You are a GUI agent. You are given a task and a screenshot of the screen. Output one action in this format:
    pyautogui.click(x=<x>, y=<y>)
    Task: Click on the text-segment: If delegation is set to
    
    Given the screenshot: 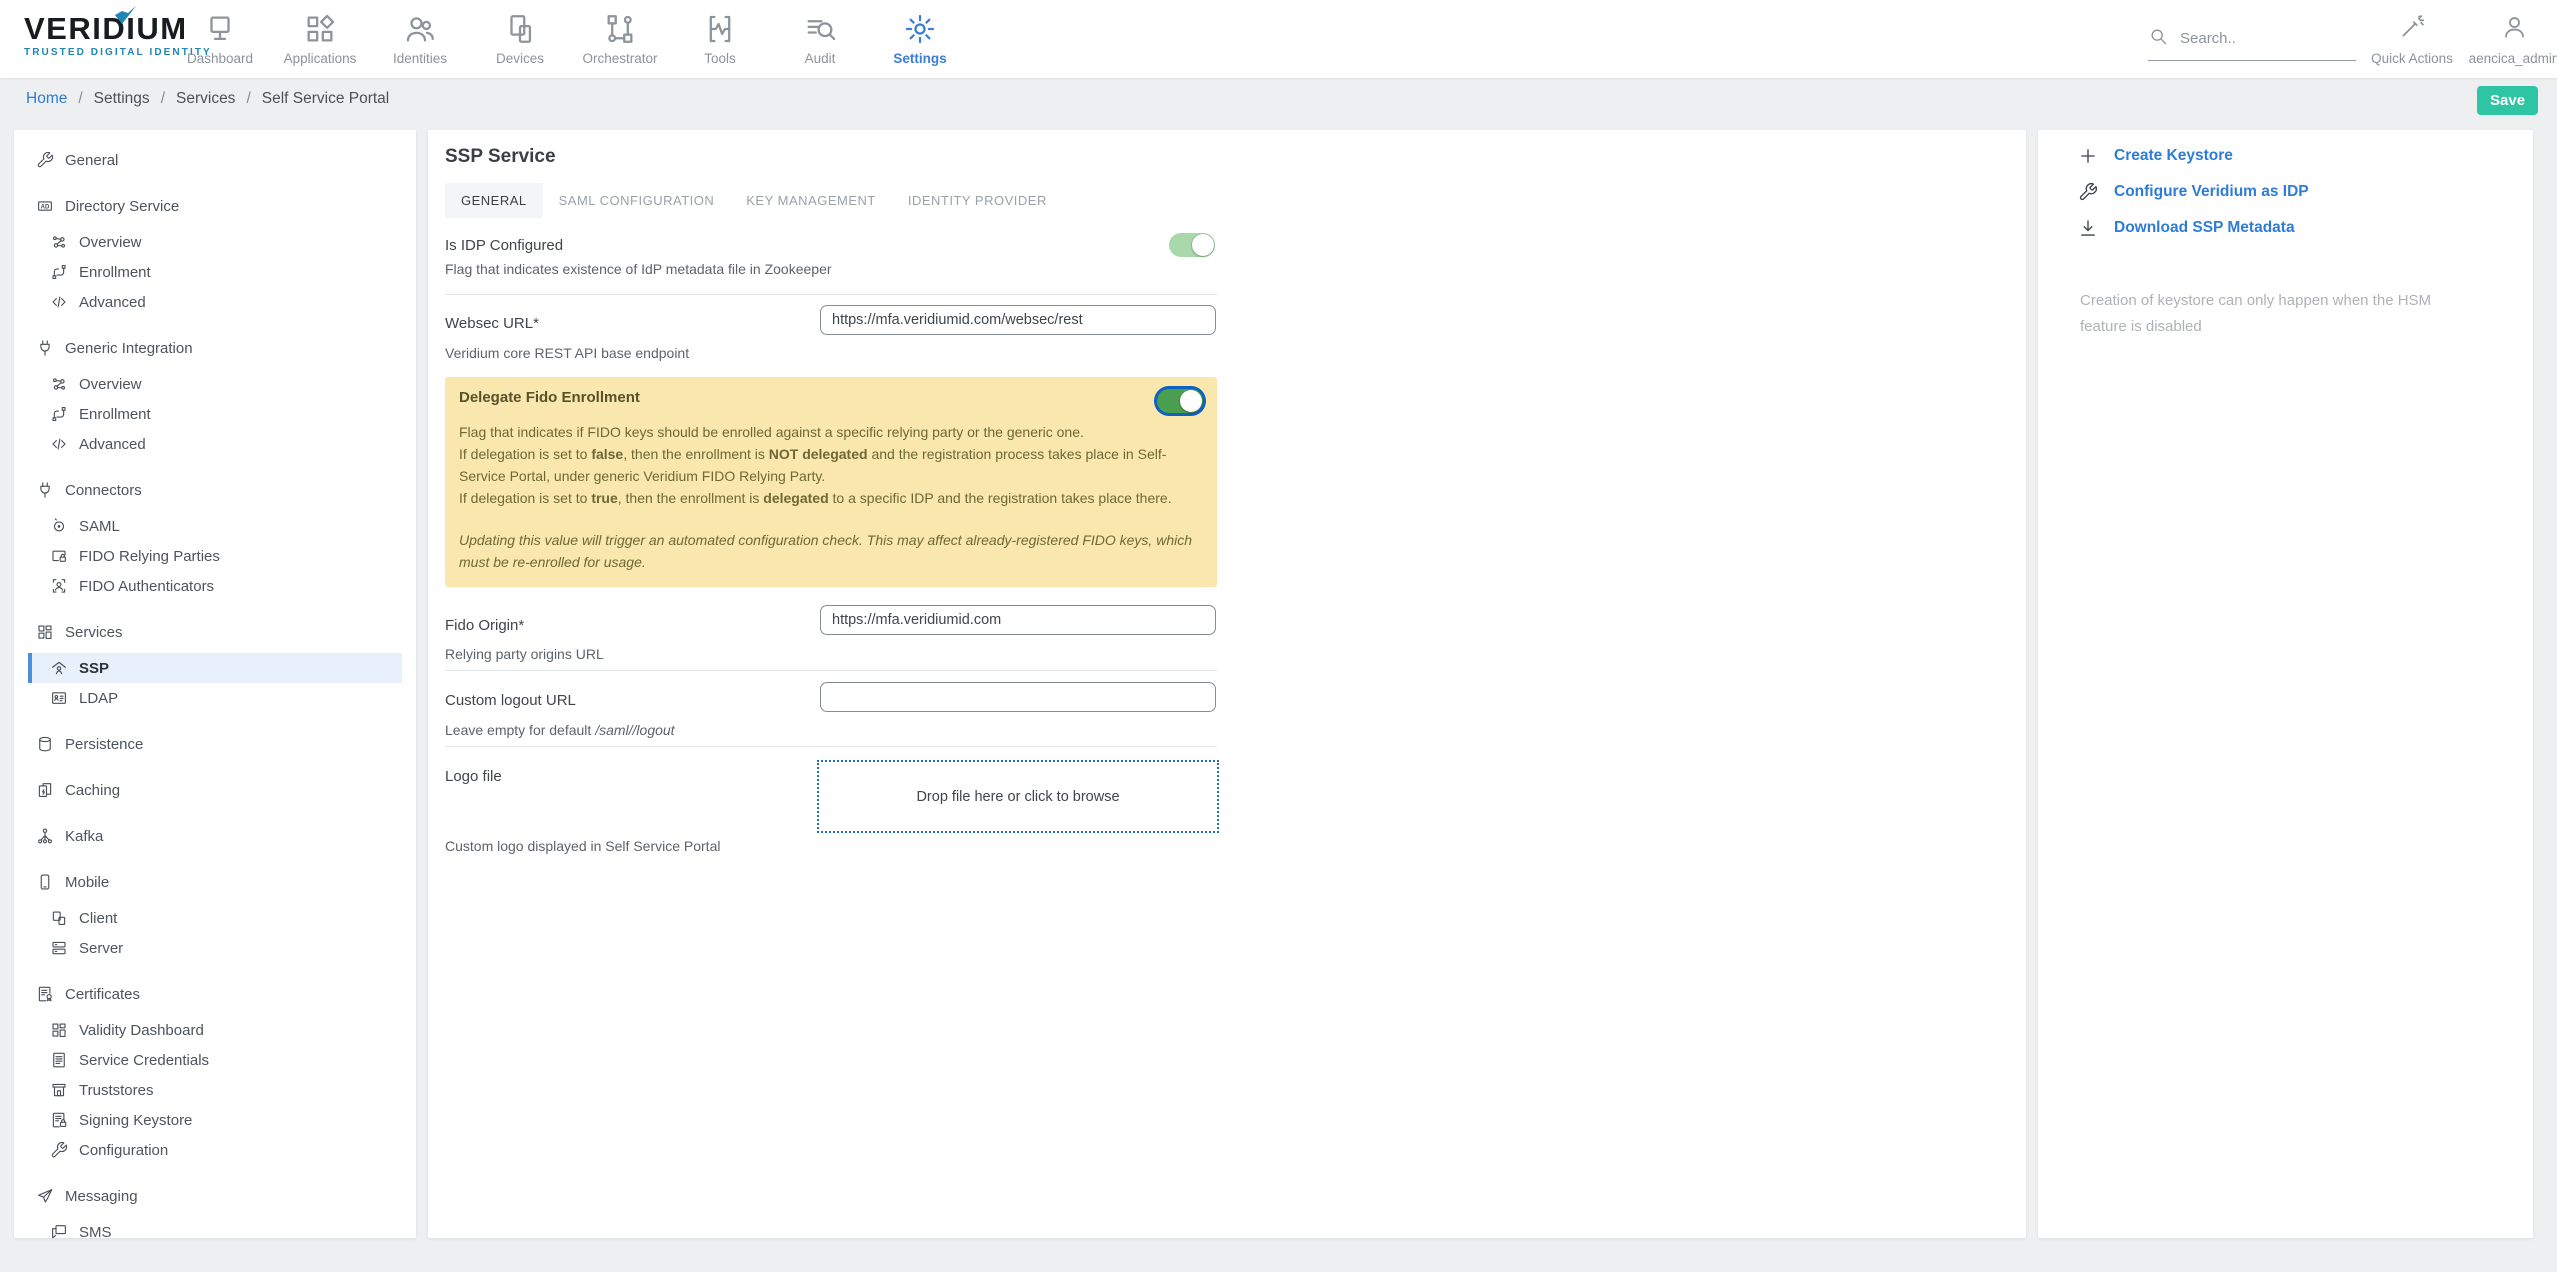 What is the action you would take?
    pyautogui.click(x=525, y=498)
    